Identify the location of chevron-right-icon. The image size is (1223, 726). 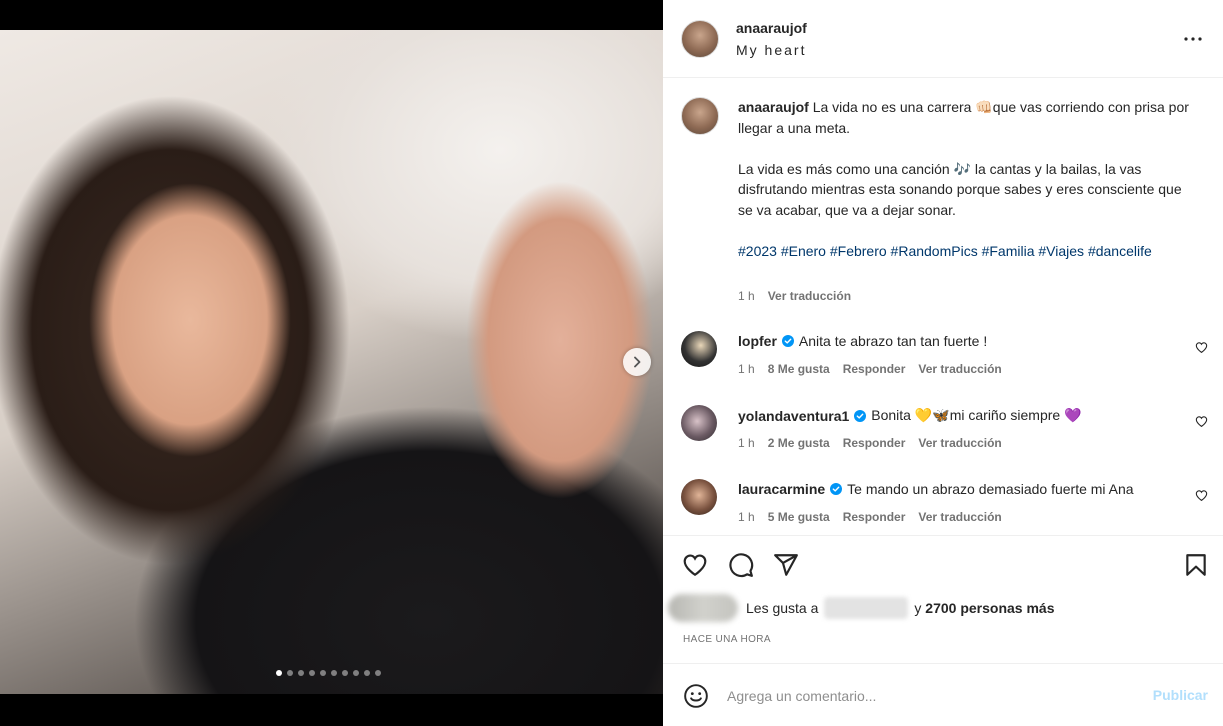
(637, 362).